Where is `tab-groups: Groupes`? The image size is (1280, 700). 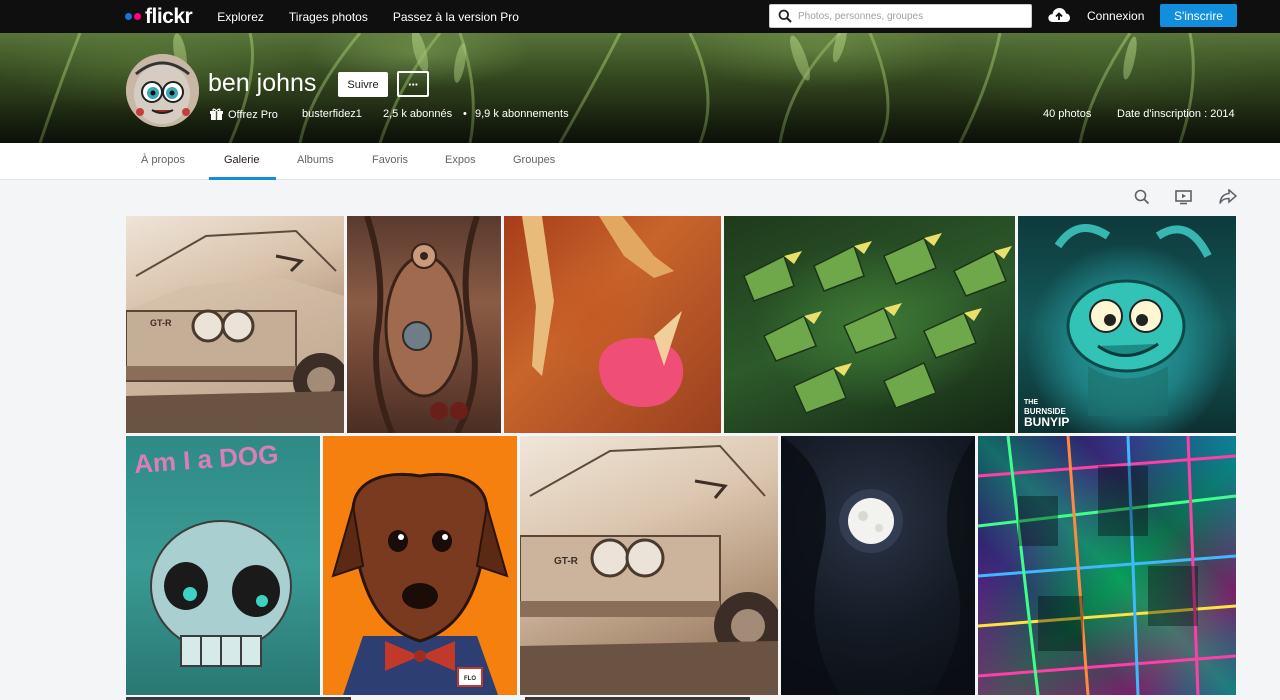 tab-groups: Groupes is located at coordinates (534, 160).